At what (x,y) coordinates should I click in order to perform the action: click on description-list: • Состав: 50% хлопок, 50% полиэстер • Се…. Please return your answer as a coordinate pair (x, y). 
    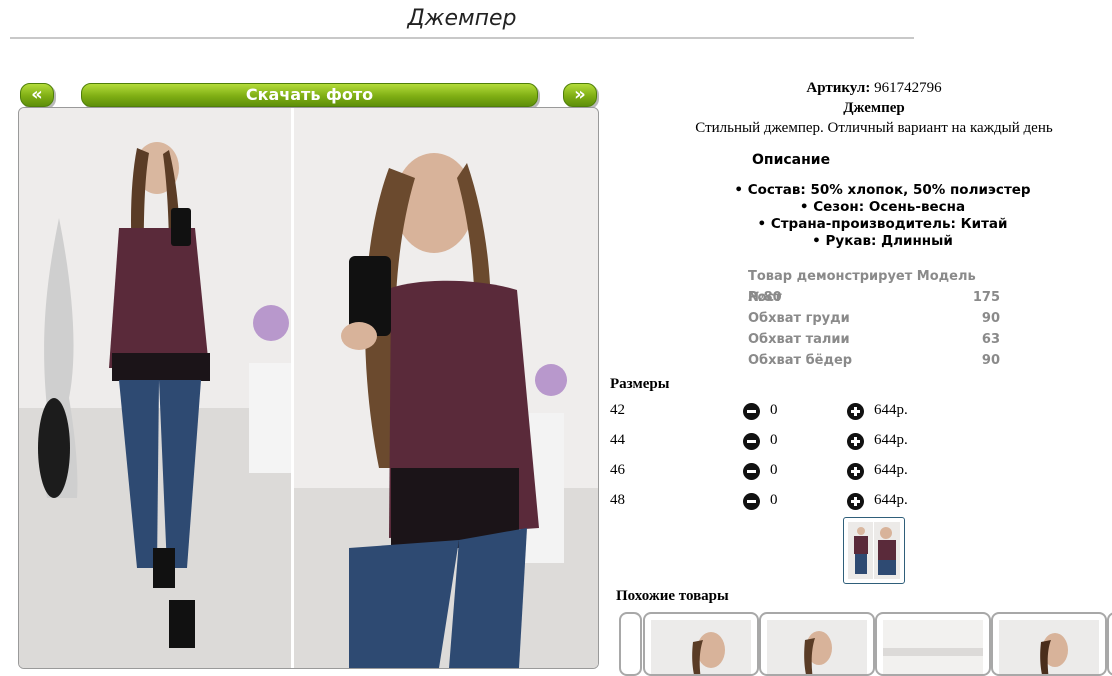
    Looking at the image, I should click on (866, 216).